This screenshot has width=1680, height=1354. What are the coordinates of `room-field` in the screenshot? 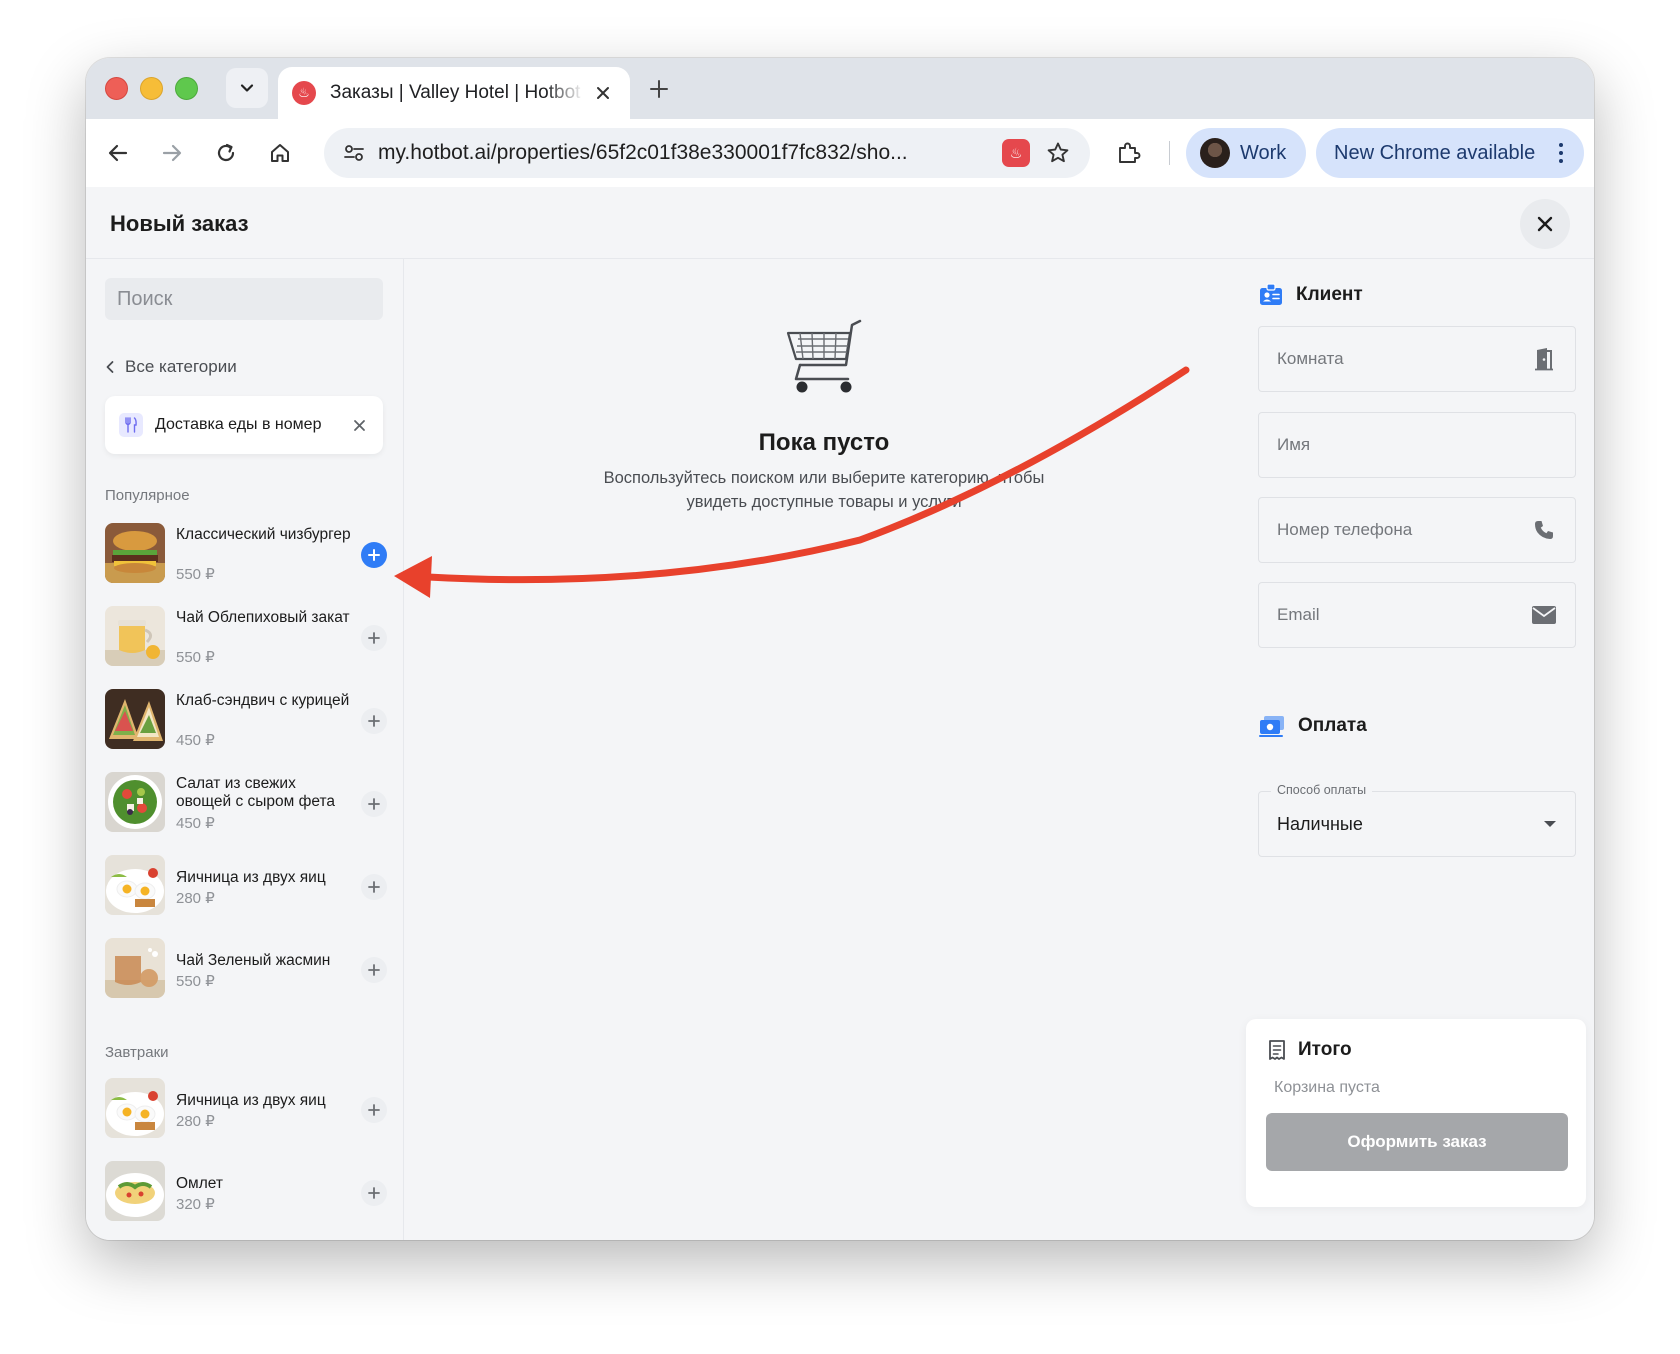 It's located at (1417, 359).